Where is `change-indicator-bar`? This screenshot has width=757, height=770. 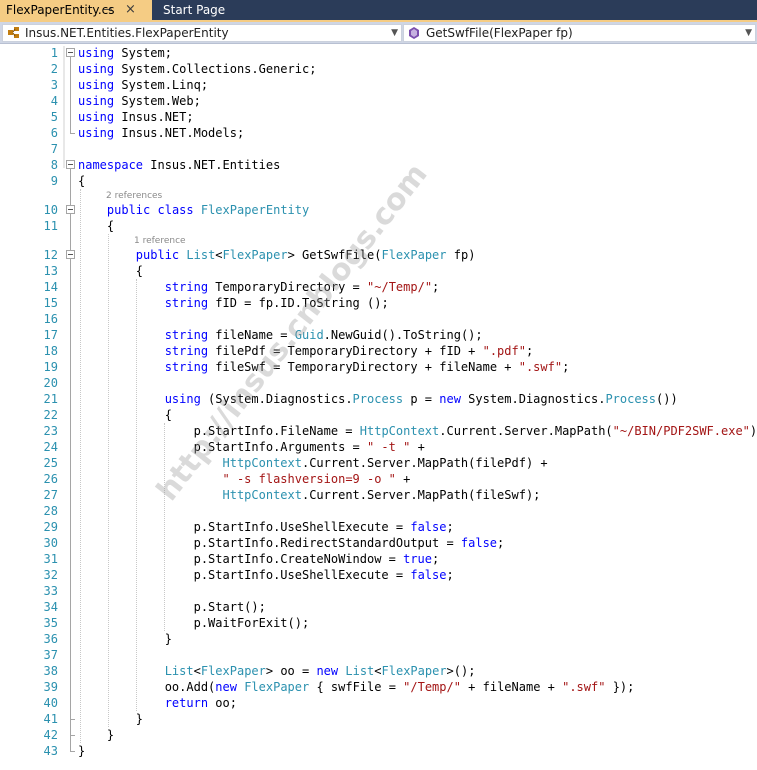
change-indicator-bar is located at coordinates (64, 107).